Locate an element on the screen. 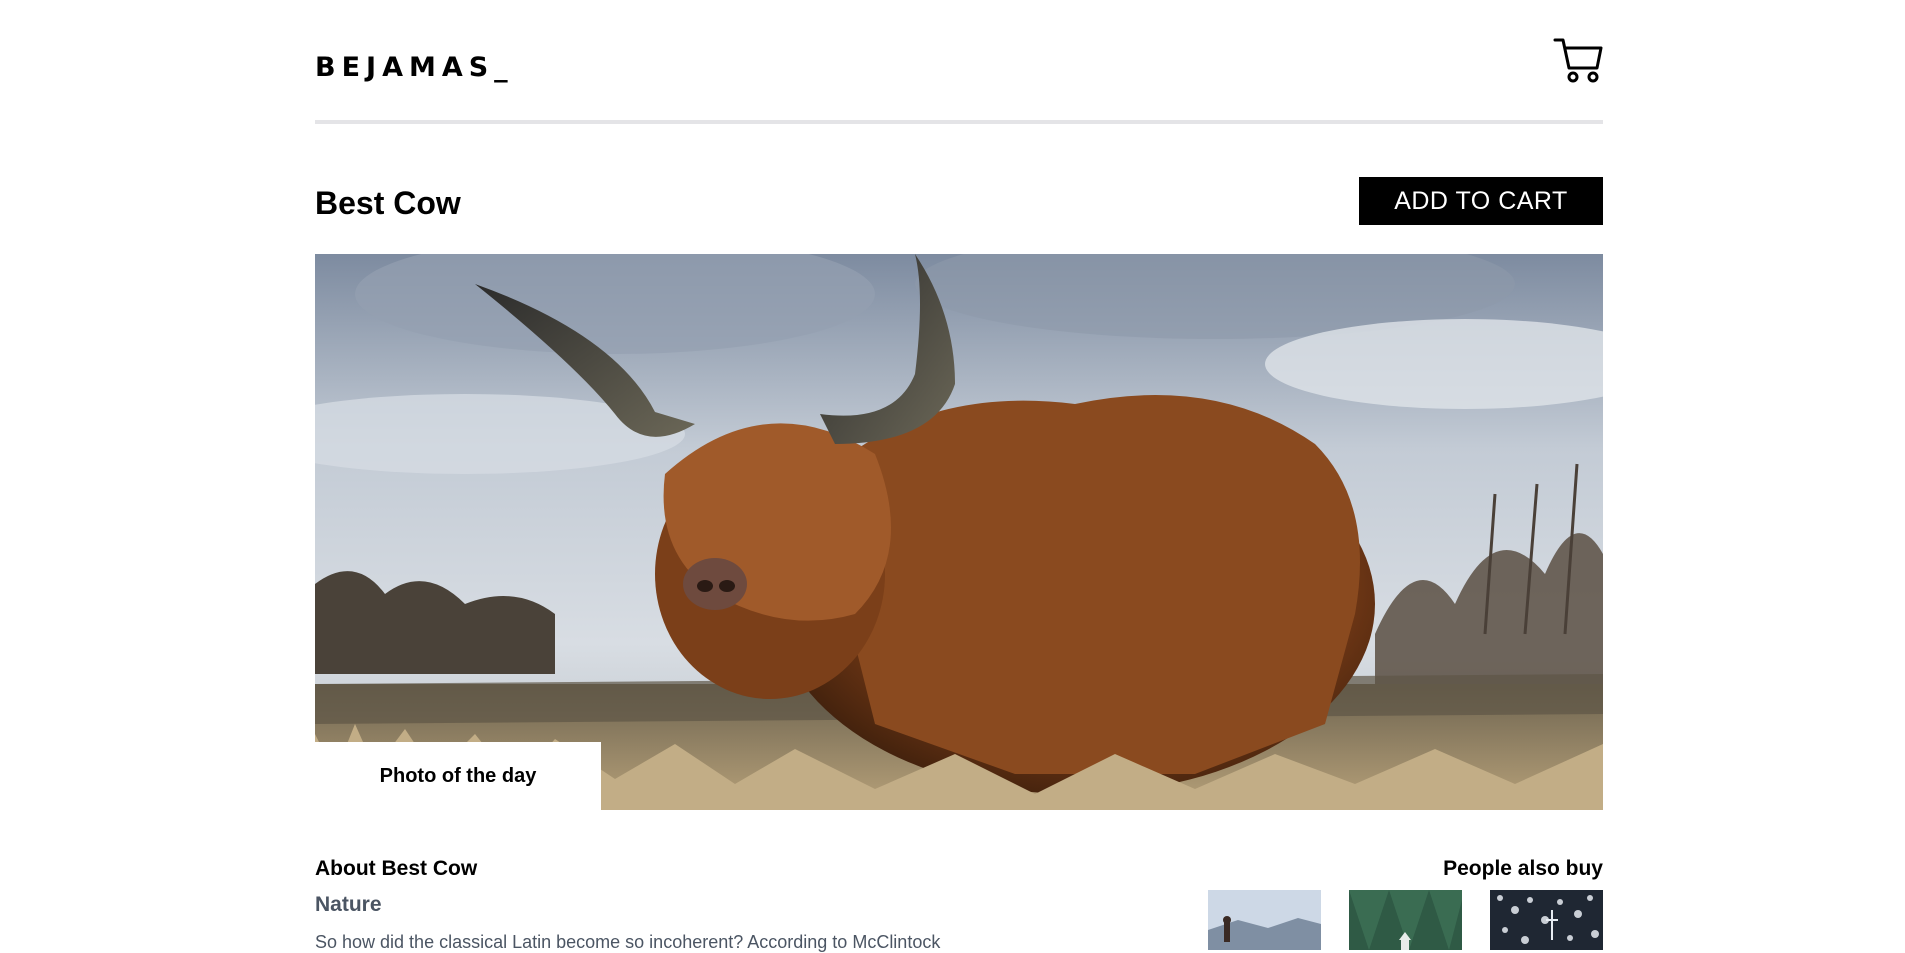 This screenshot has width=1905, height=953. brand-logo: BEJAMAS_ is located at coordinates (414, 67).